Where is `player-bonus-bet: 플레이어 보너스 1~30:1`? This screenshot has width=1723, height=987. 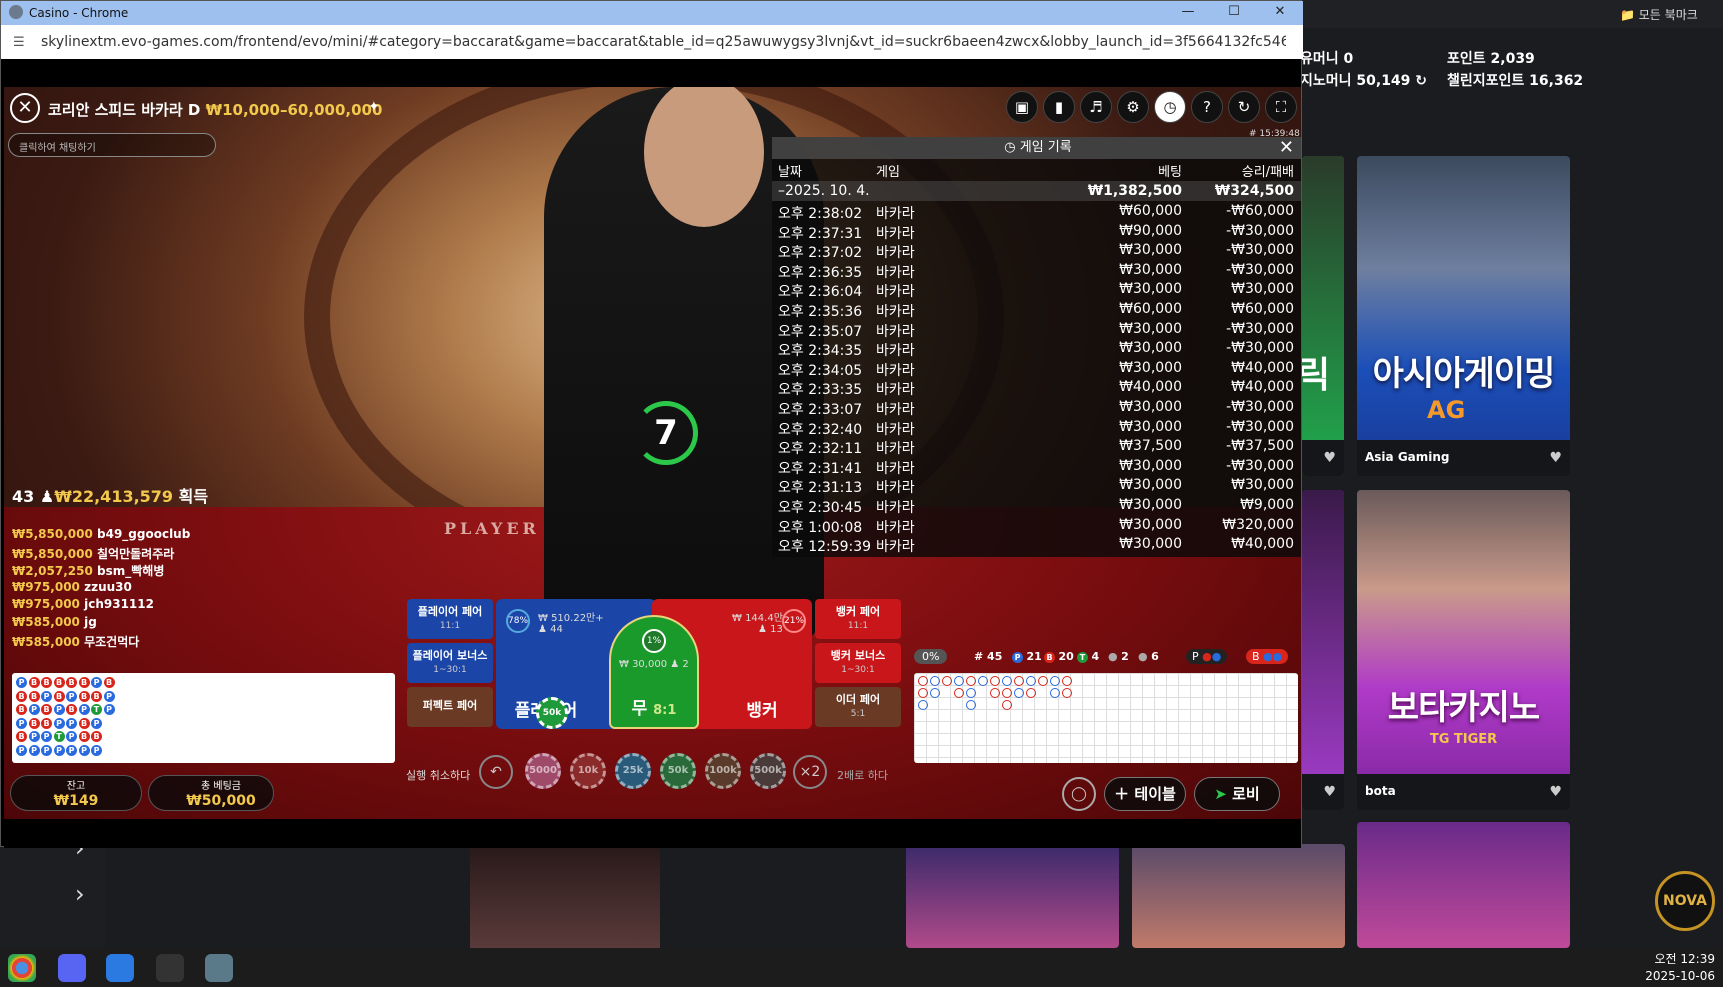 player-bonus-bet: 플레이어 보너스 1~30:1 is located at coordinates (450, 663).